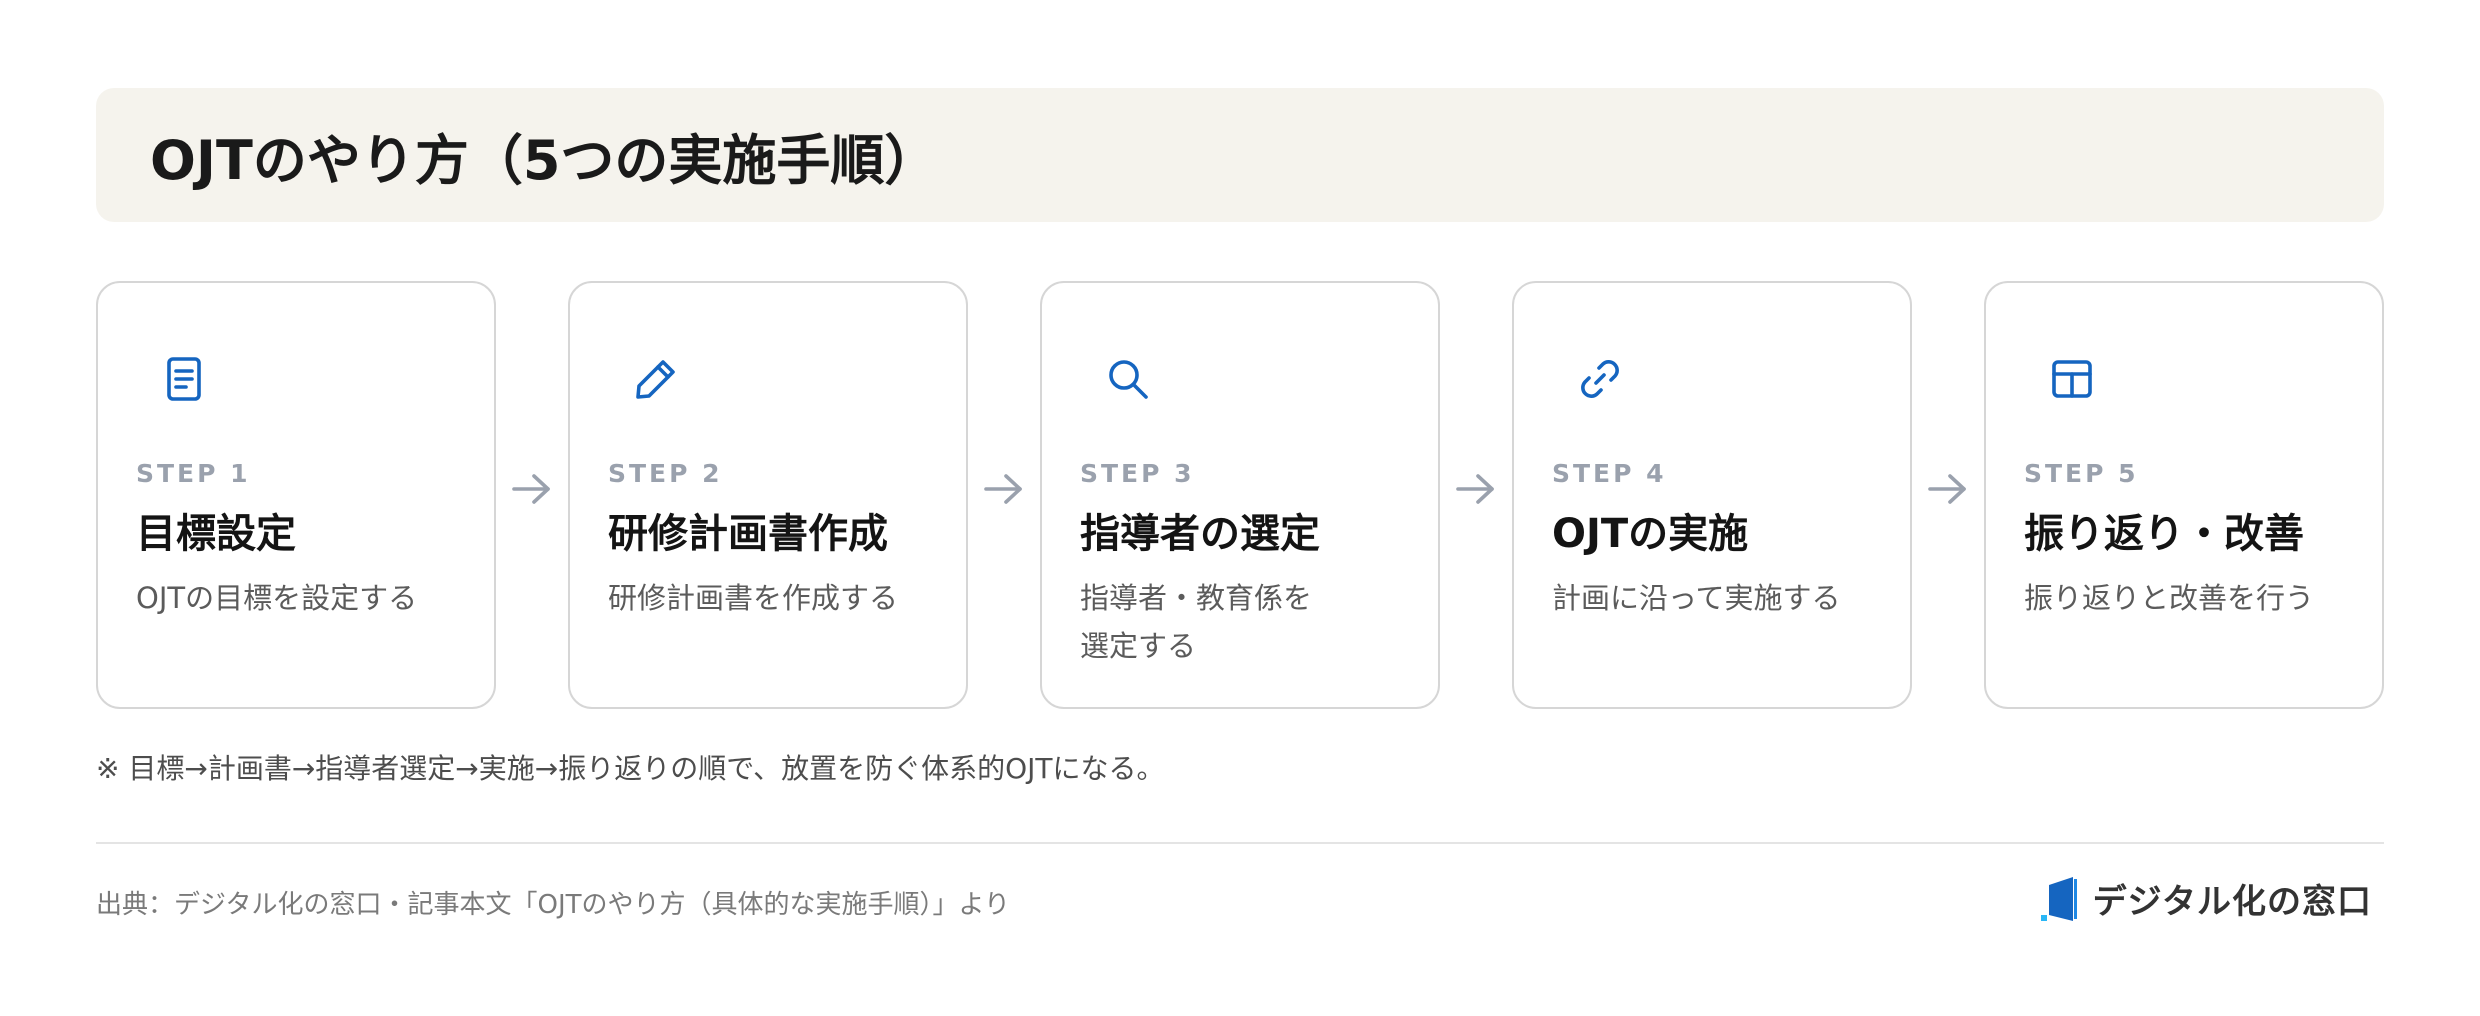 Image resolution: width=2480 pixels, height=1016 pixels. Describe the element at coordinates (216, 534) in the screenshot. I see `step-title: 目標設定` at that location.